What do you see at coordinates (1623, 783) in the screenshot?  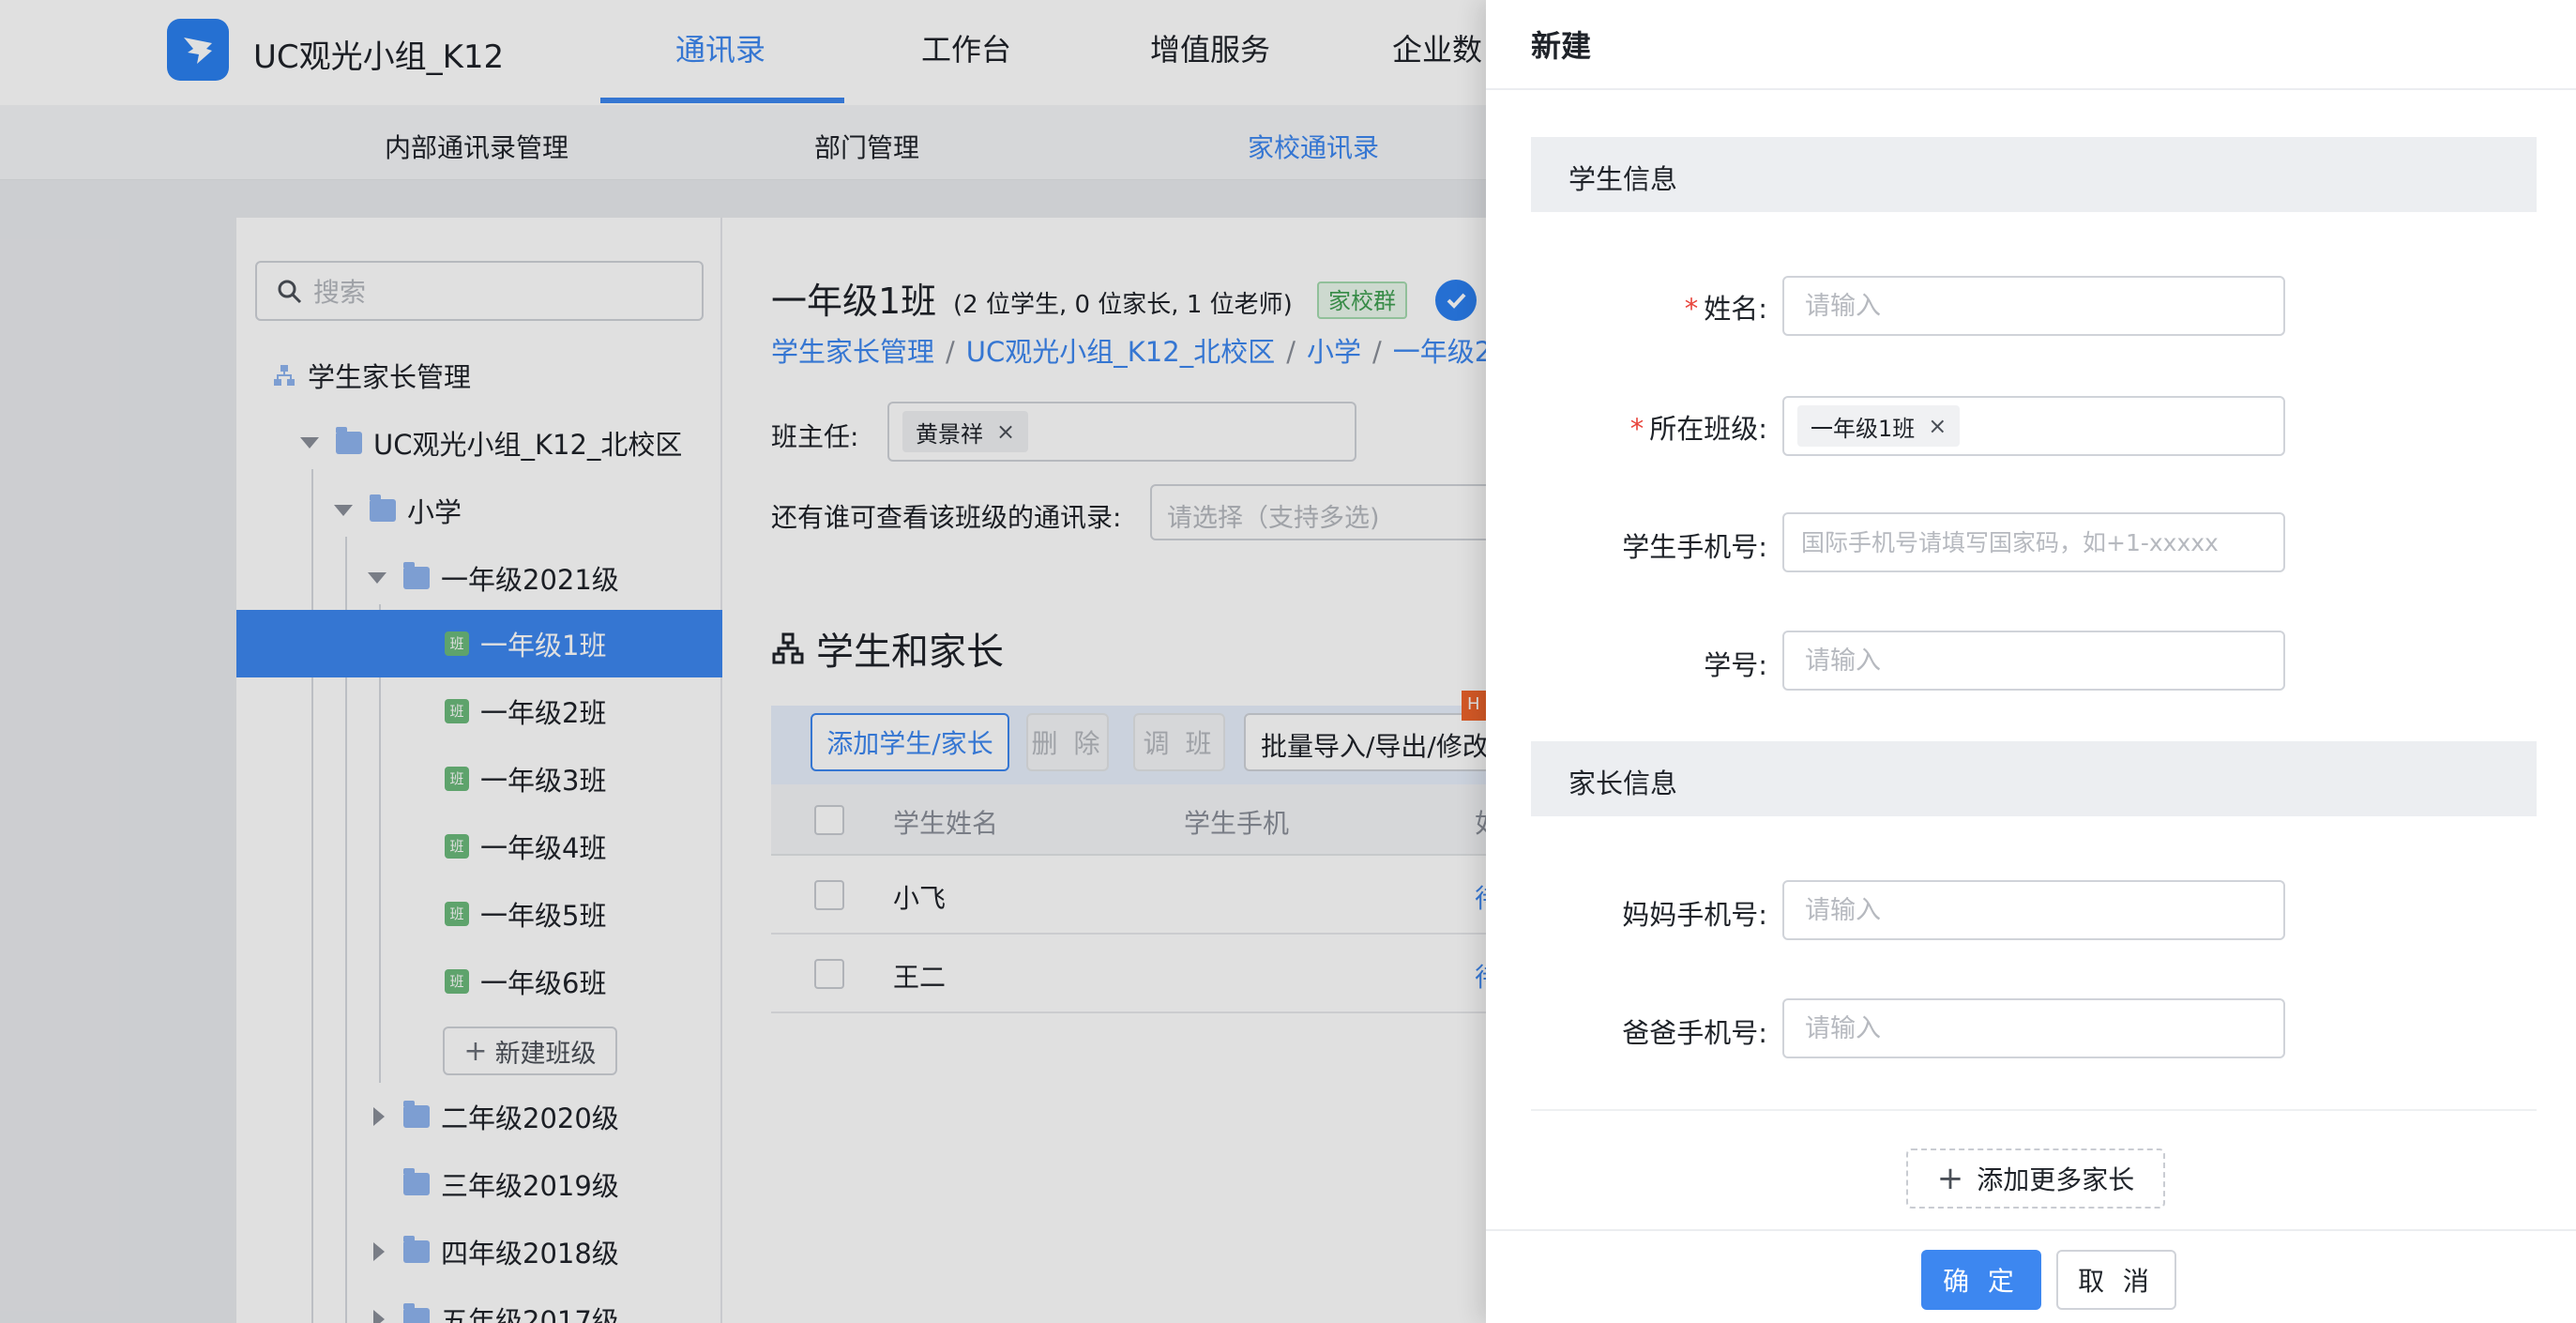 I see `section-label: 家长信息` at bounding box center [1623, 783].